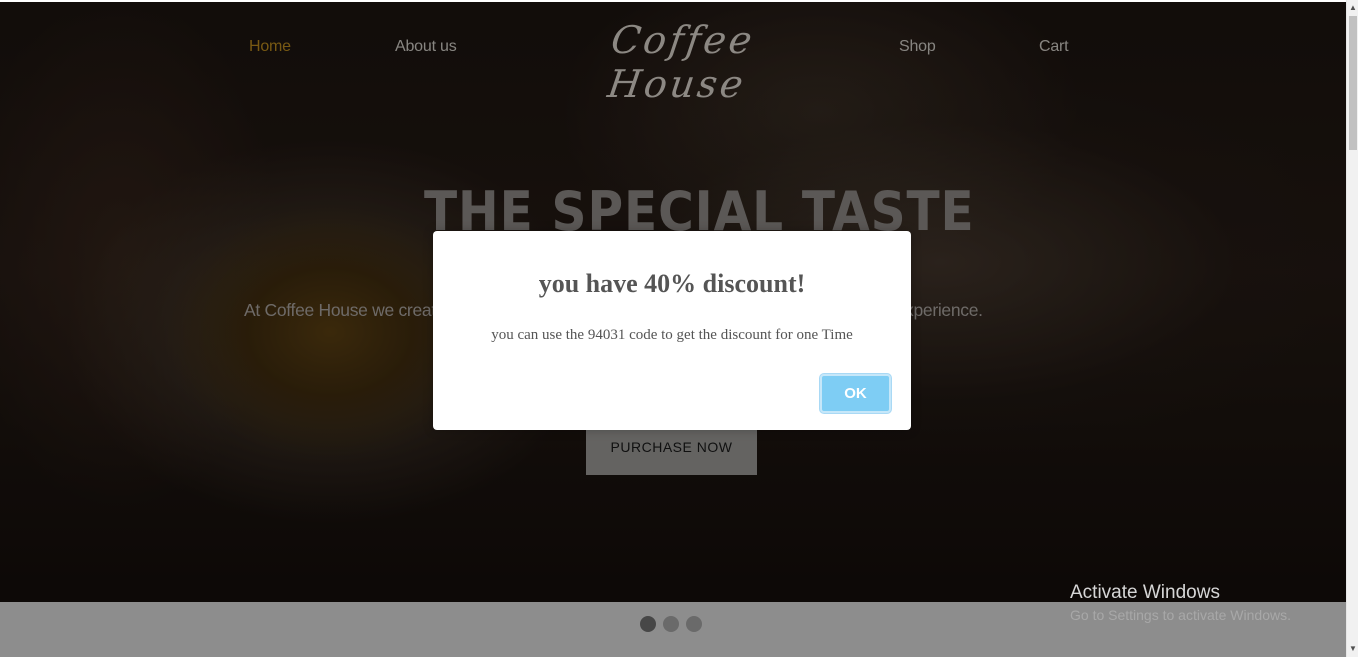 The image size is (1358, 657). What do you see at coordinates (1145, 592) in the screenshot?
I see `activate-windows-title: Activate Windows` at bounding box center [1145, 592].